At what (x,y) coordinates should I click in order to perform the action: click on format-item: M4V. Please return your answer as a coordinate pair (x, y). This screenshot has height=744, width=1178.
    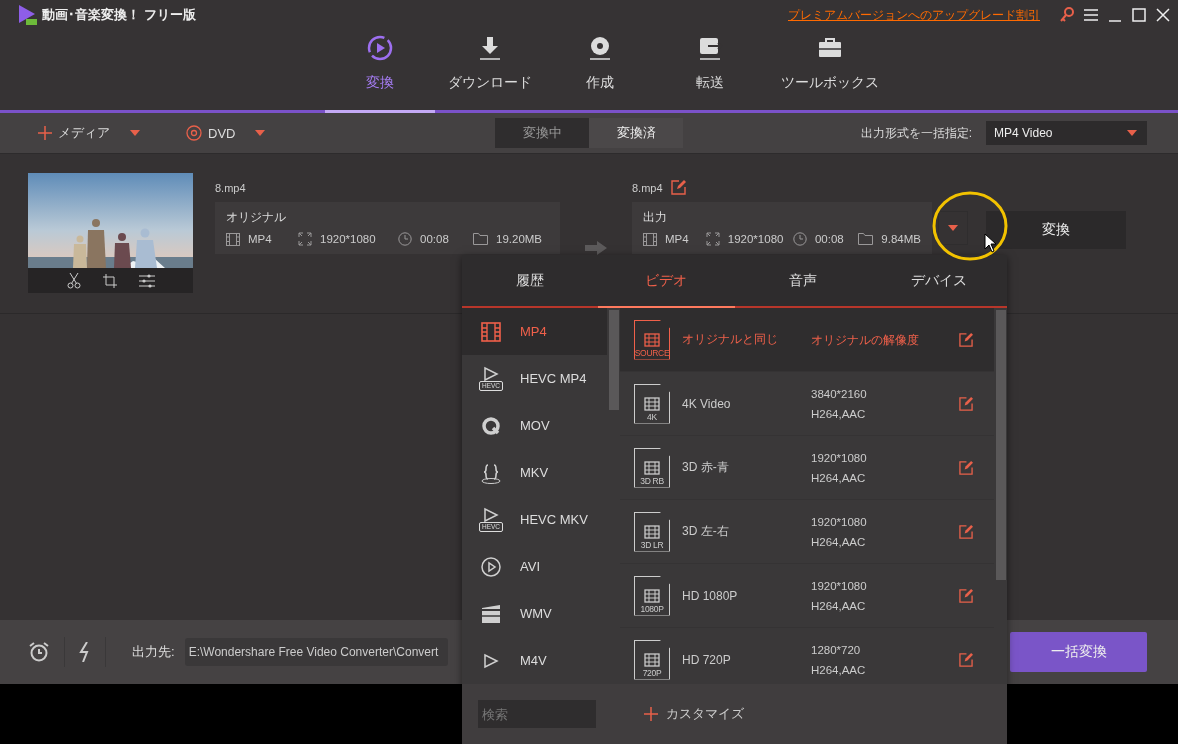
    Looking at the image, I should click on (534, 660).